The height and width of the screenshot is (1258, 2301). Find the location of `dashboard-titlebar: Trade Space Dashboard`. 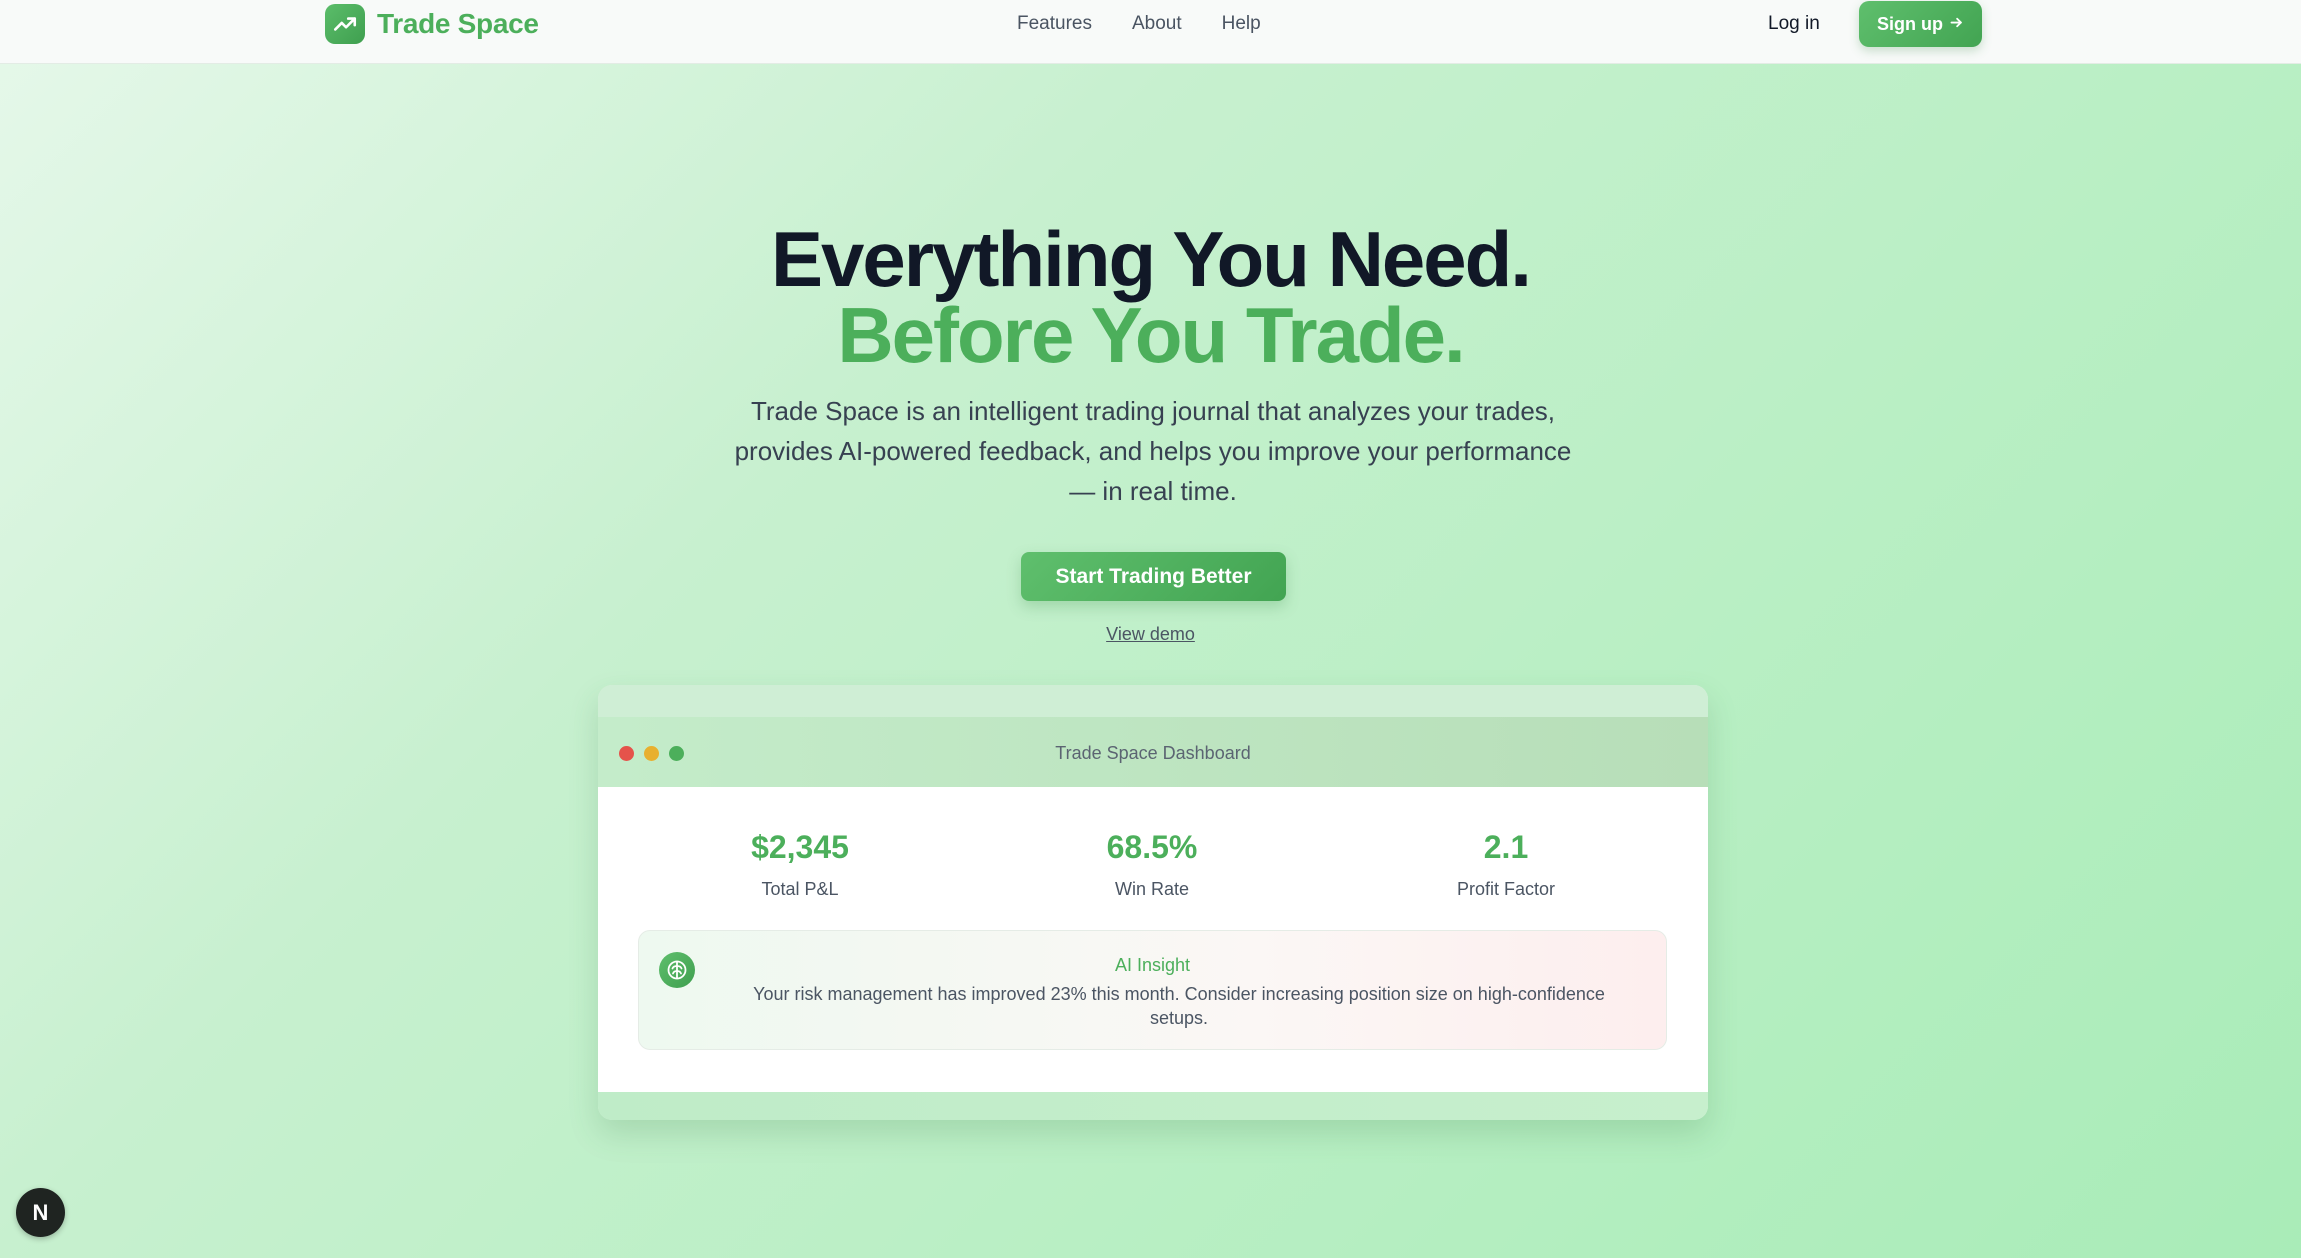

dashboard-titlebar: Trade Space Dashboard is located at coordinates (1153, 752).